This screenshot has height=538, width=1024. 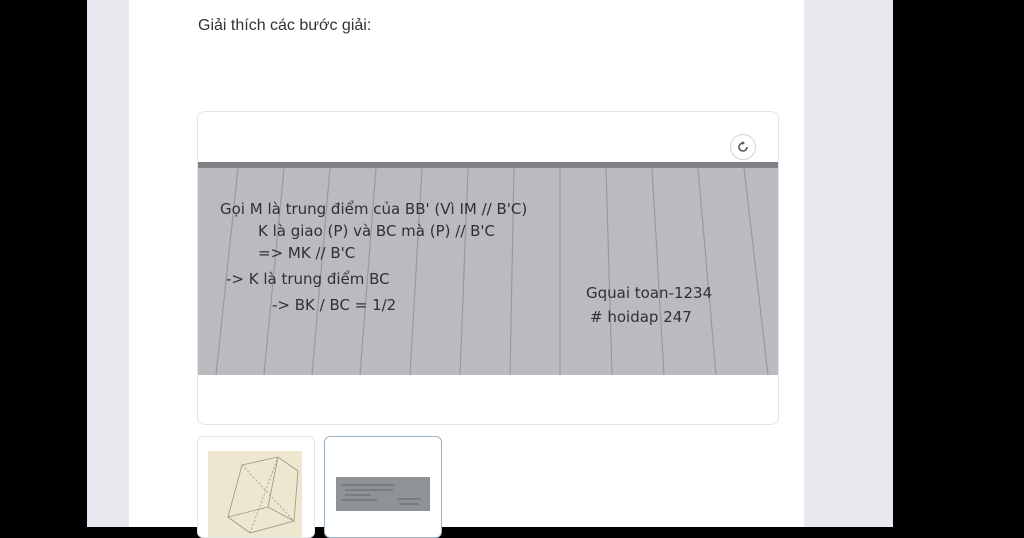 What do you see at coordinates (306, 253) in the screenshot?
I see `handwritten-line-3: => MK // B'C` at bounding box center [306, 253].